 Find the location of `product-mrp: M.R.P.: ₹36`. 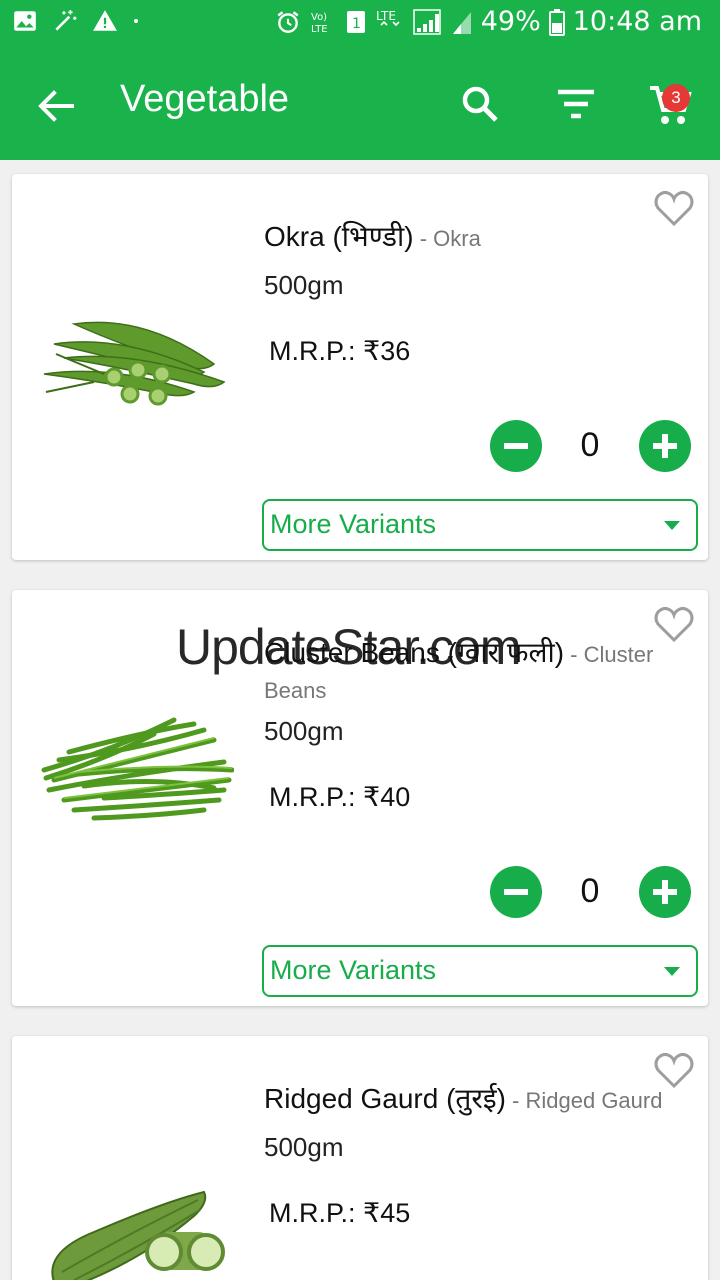

product-mrp: M.R.P.: ₹36 is located at coordinates (340, 351).